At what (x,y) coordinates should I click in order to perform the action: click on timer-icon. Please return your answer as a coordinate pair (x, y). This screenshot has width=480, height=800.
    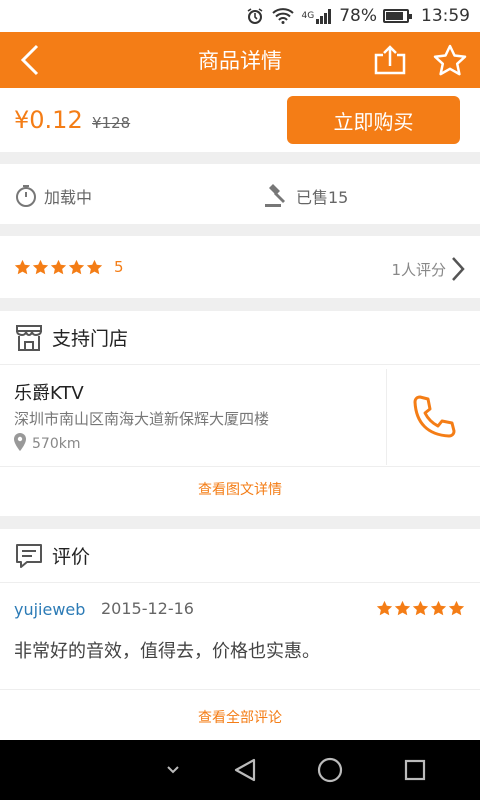
    Looking at the image, I should click on (26, 196).